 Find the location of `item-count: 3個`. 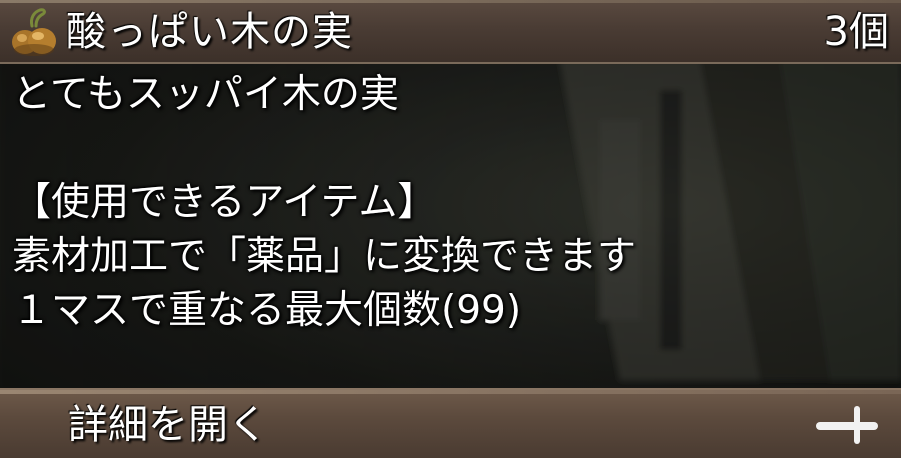

item-count: 3個 is located at coordinates (856, 32).